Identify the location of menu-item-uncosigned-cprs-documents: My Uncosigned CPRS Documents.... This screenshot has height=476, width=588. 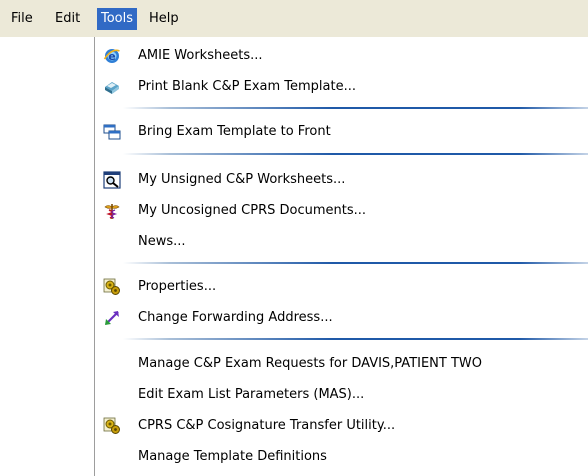
(341, 211).